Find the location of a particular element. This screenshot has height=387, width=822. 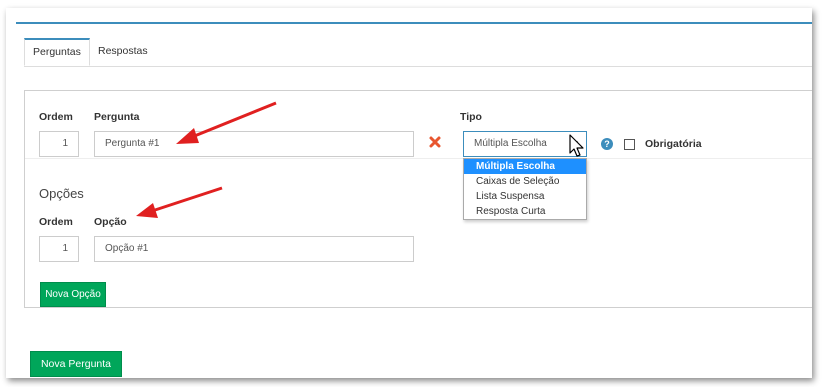

option-label: Opção is located at coordinates (110, 222).